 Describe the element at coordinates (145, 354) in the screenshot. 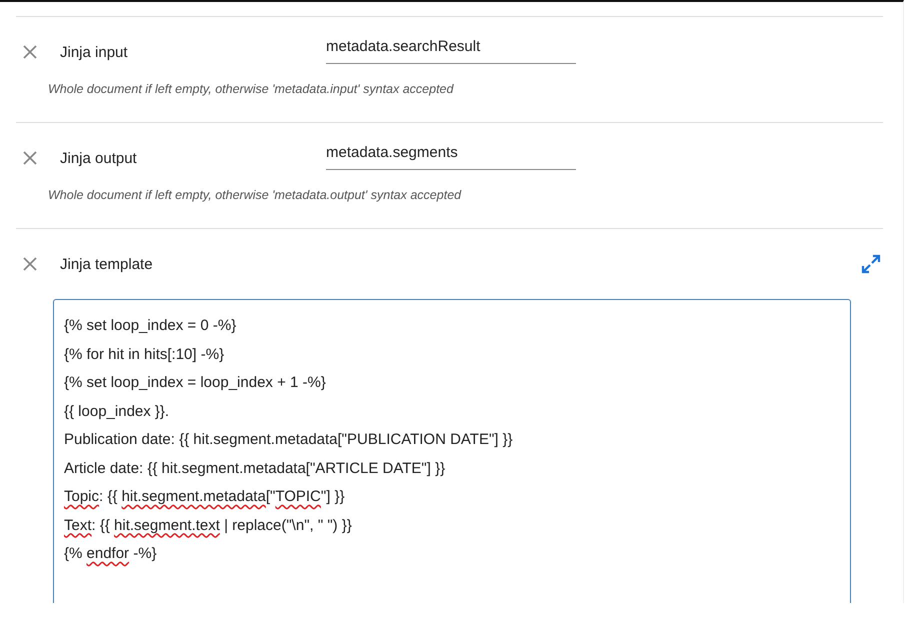

I see `code-line: {% for hit in hits[:10] -%}` at that location.